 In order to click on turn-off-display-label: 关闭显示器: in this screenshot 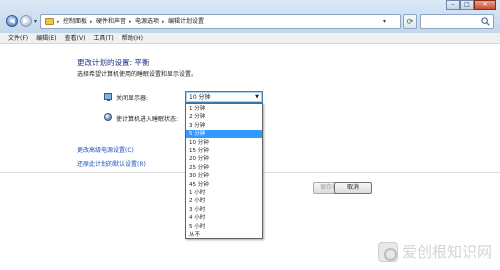, I will do `click(132, 98)`.